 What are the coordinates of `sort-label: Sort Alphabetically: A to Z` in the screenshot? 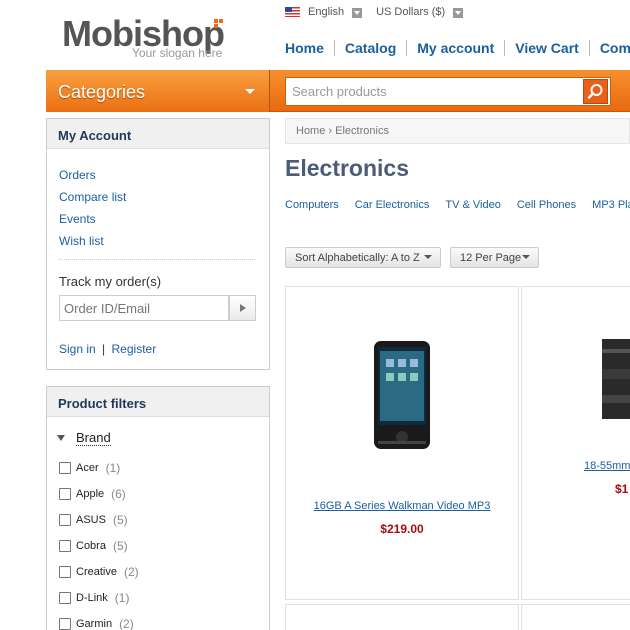 It's located at (357, 258).